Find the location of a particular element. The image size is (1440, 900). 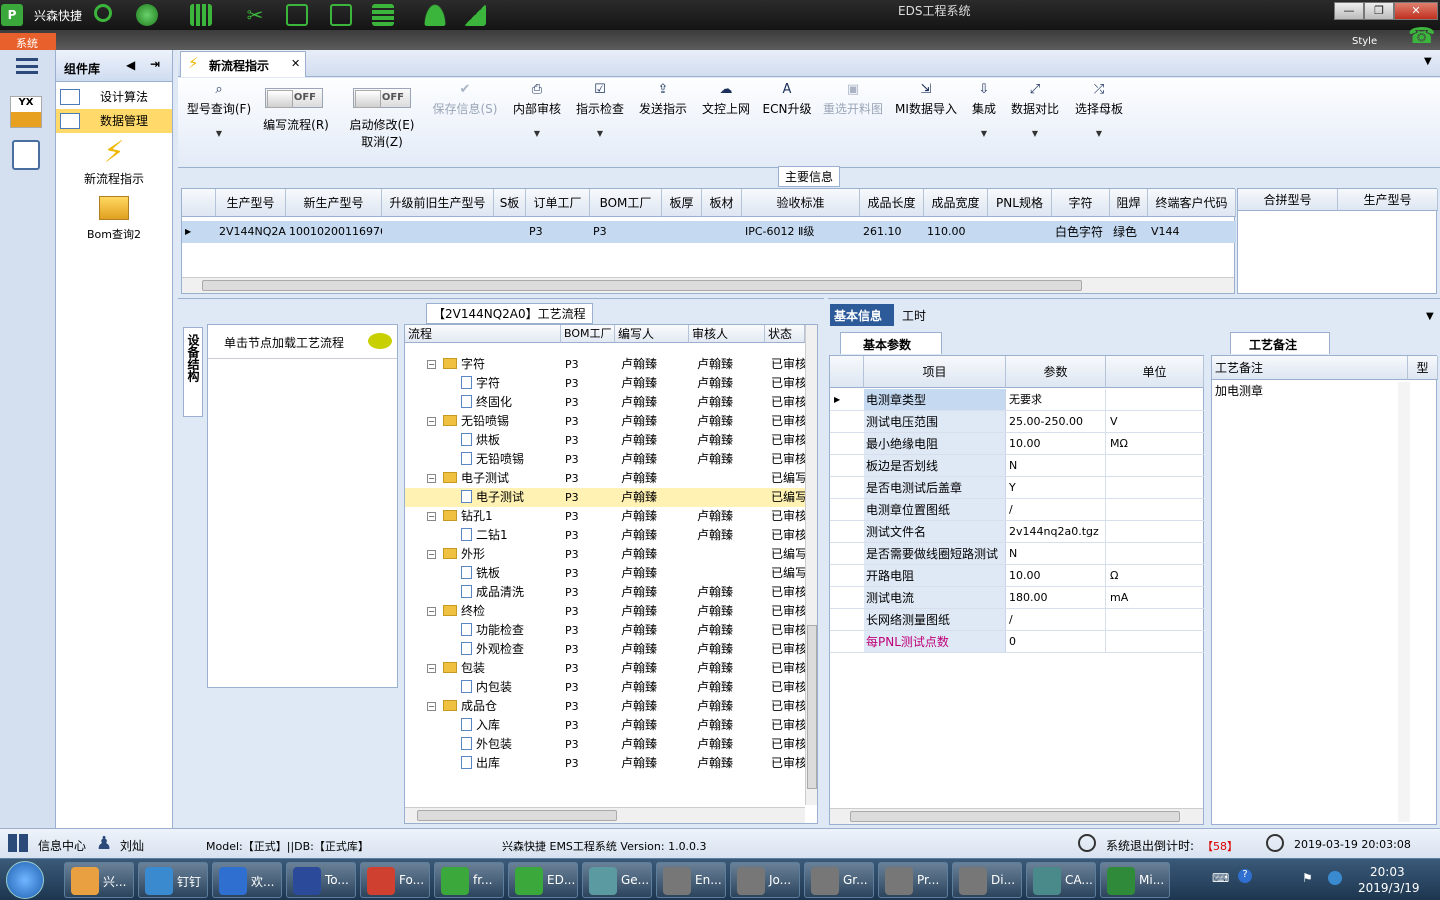

palette-item-algorithm: 设计算法 is located at coordinates (114, 97).